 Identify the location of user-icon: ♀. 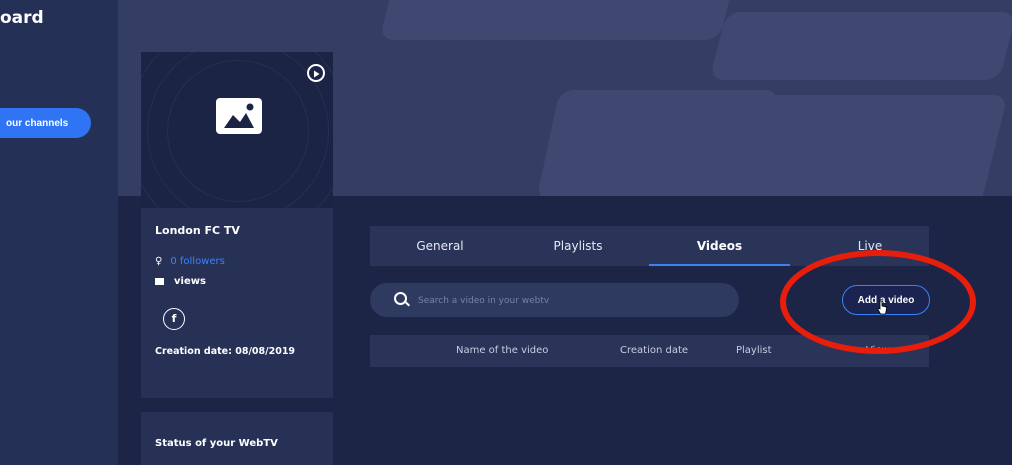
(159, 261).